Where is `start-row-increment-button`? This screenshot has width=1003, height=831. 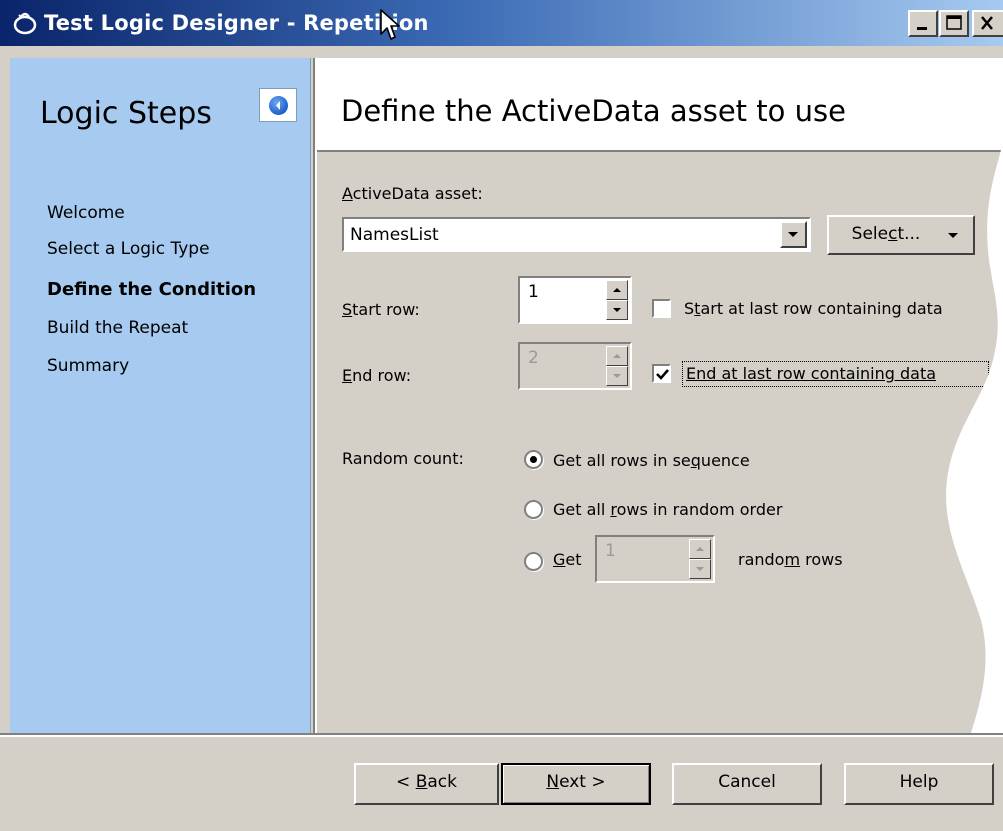
start-row-increment-button is located at coordinates (617, 290).